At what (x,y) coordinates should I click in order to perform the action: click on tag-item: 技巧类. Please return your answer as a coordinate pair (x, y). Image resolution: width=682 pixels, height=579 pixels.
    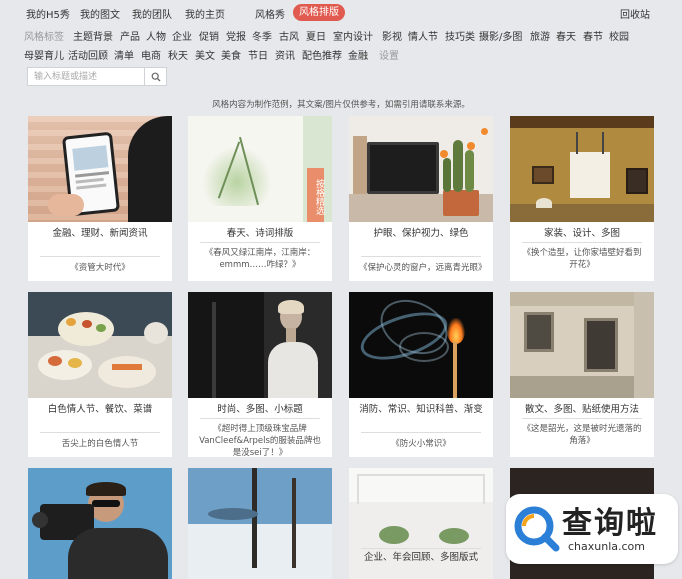
    Looking at the image, I should click on (460, 35).